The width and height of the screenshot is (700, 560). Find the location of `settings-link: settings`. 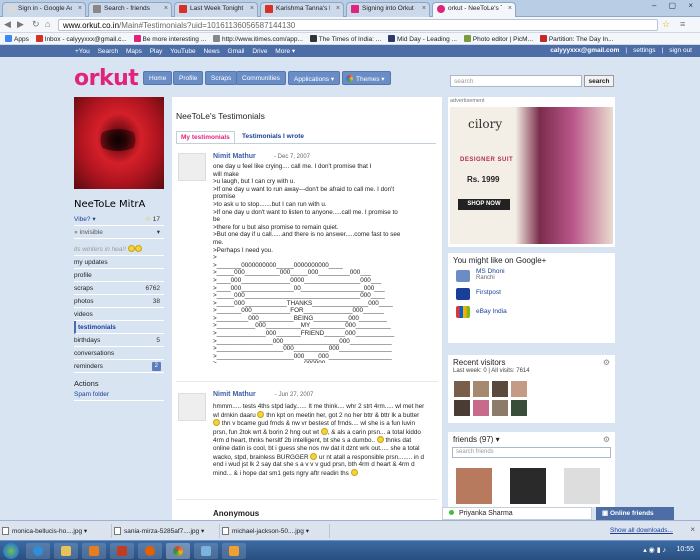

settings-link: settings is located at coordinates (644, 50).